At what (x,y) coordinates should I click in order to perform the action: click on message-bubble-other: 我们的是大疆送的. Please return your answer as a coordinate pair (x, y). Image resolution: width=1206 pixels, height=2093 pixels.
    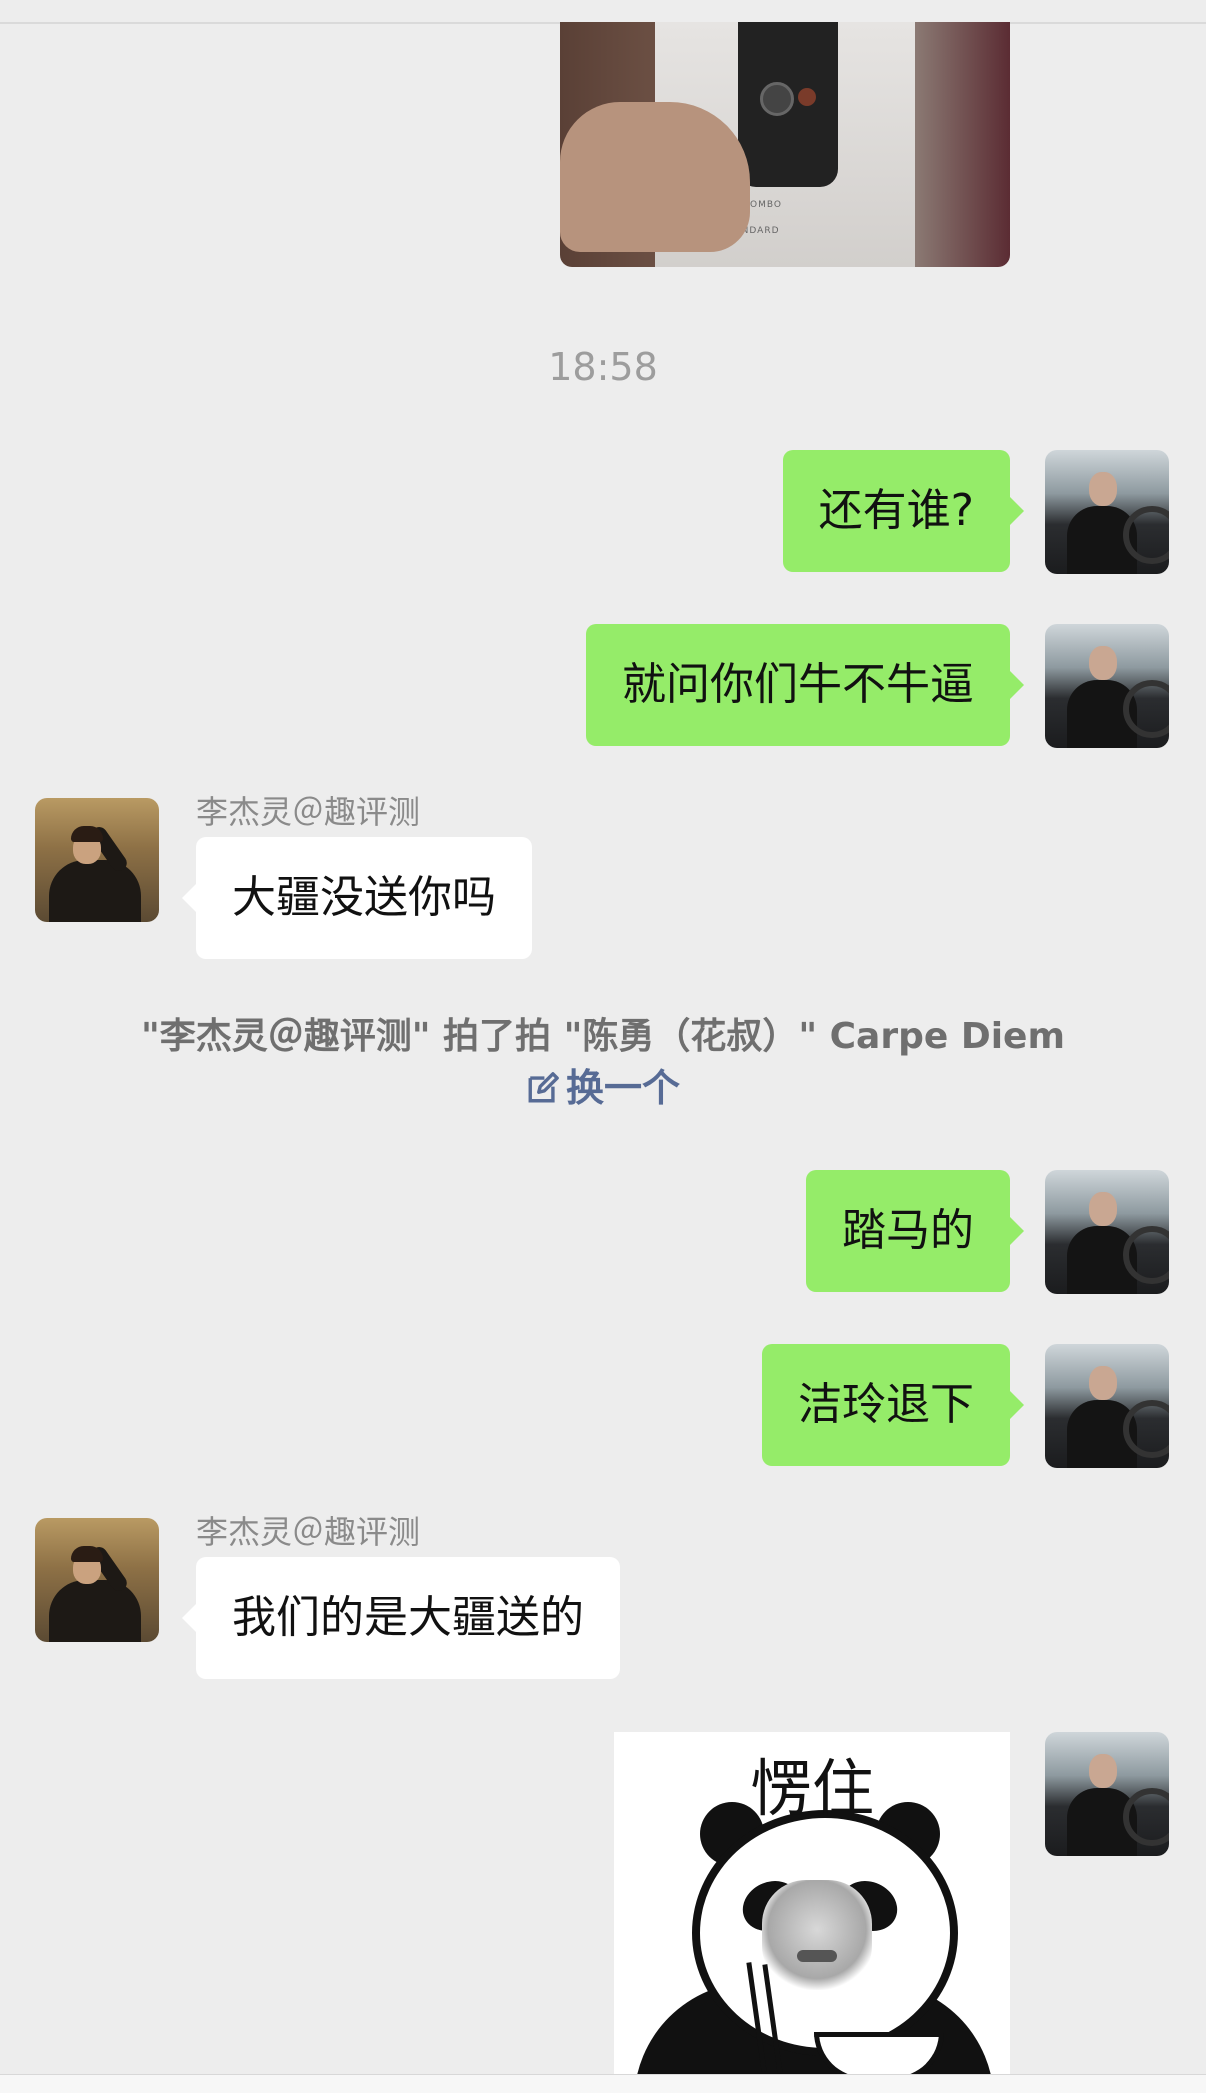
    Looking at the image, I should click on (401, 1618).